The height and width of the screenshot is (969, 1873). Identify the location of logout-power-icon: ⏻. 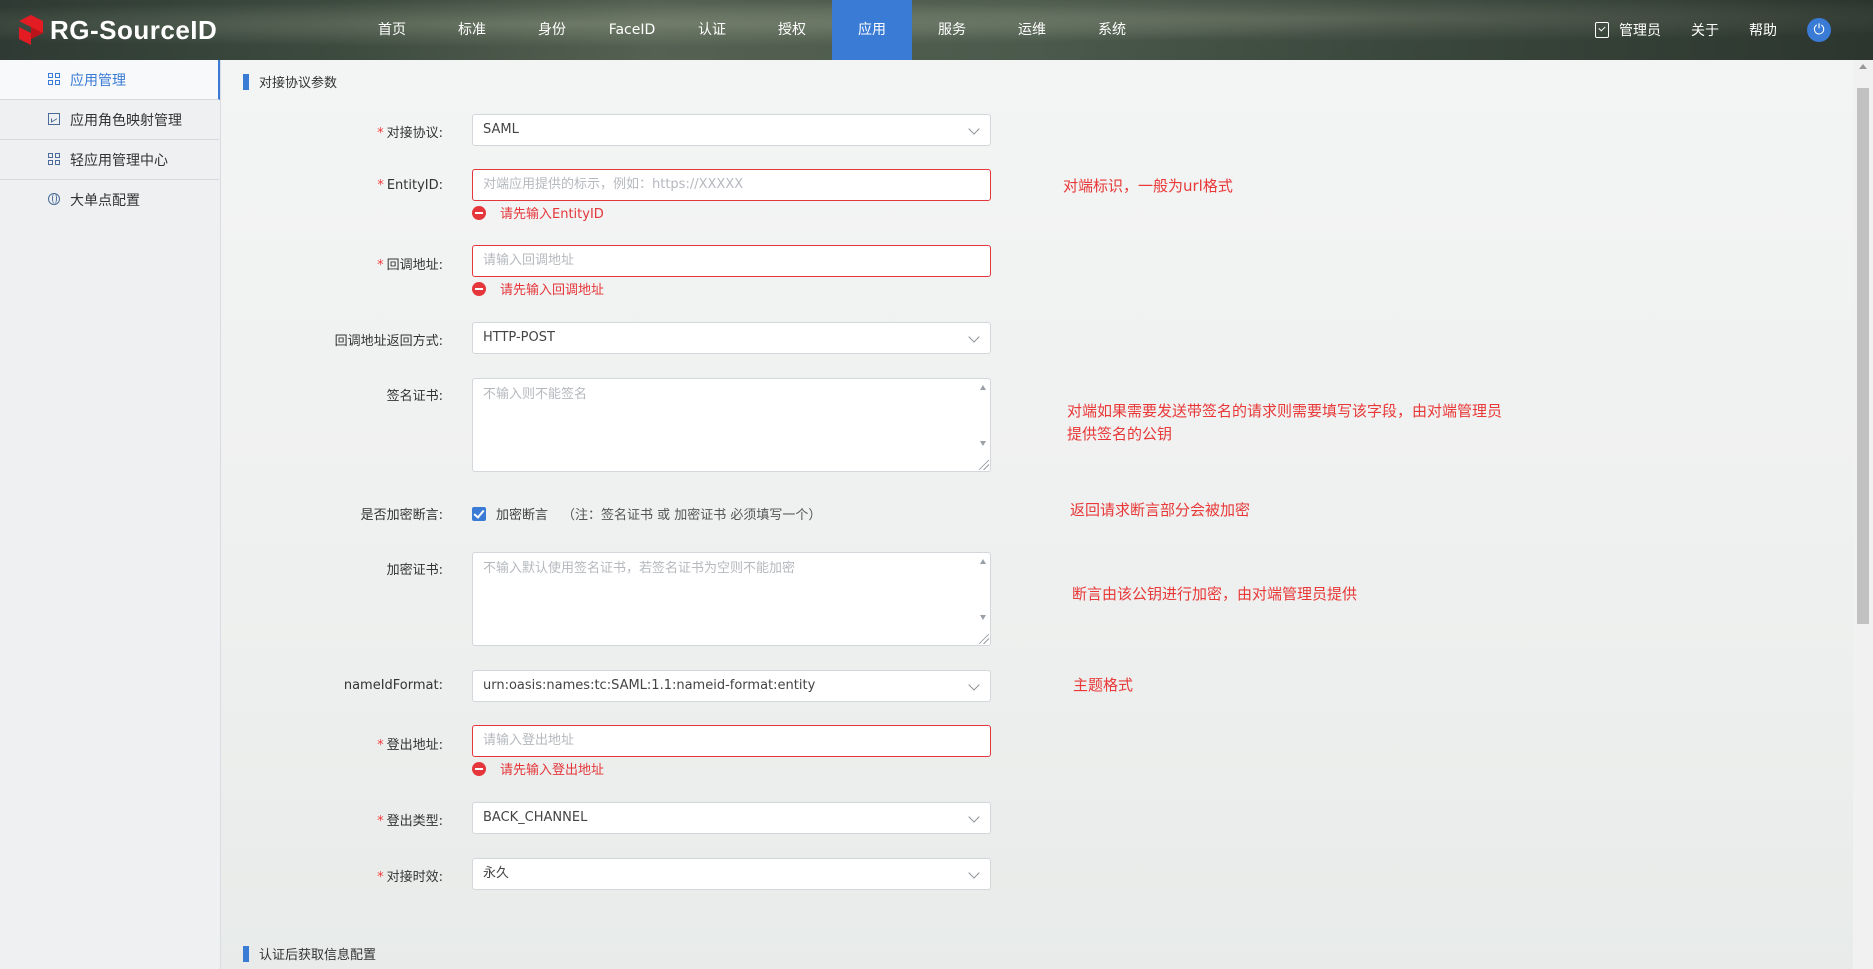
(1819, 30).